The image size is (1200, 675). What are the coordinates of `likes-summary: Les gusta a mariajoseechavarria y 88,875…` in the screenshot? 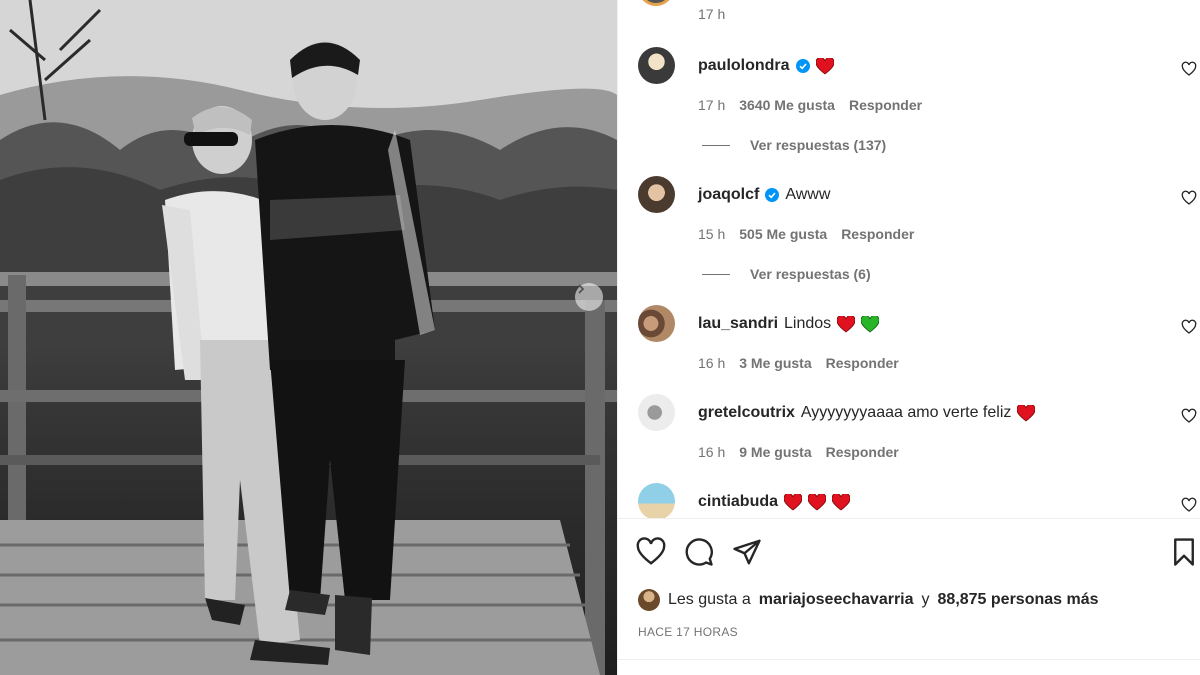 It's located at (868, 600).